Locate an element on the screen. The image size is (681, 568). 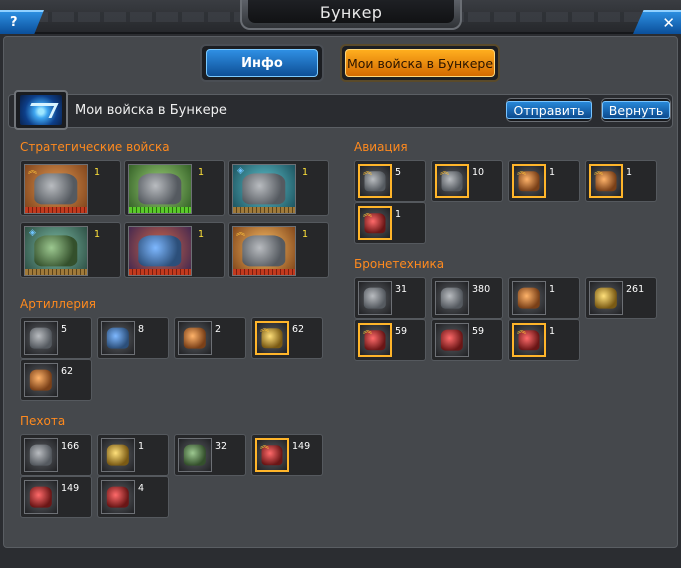
unit-quantity: 10 is located at coordinates (478, 172).